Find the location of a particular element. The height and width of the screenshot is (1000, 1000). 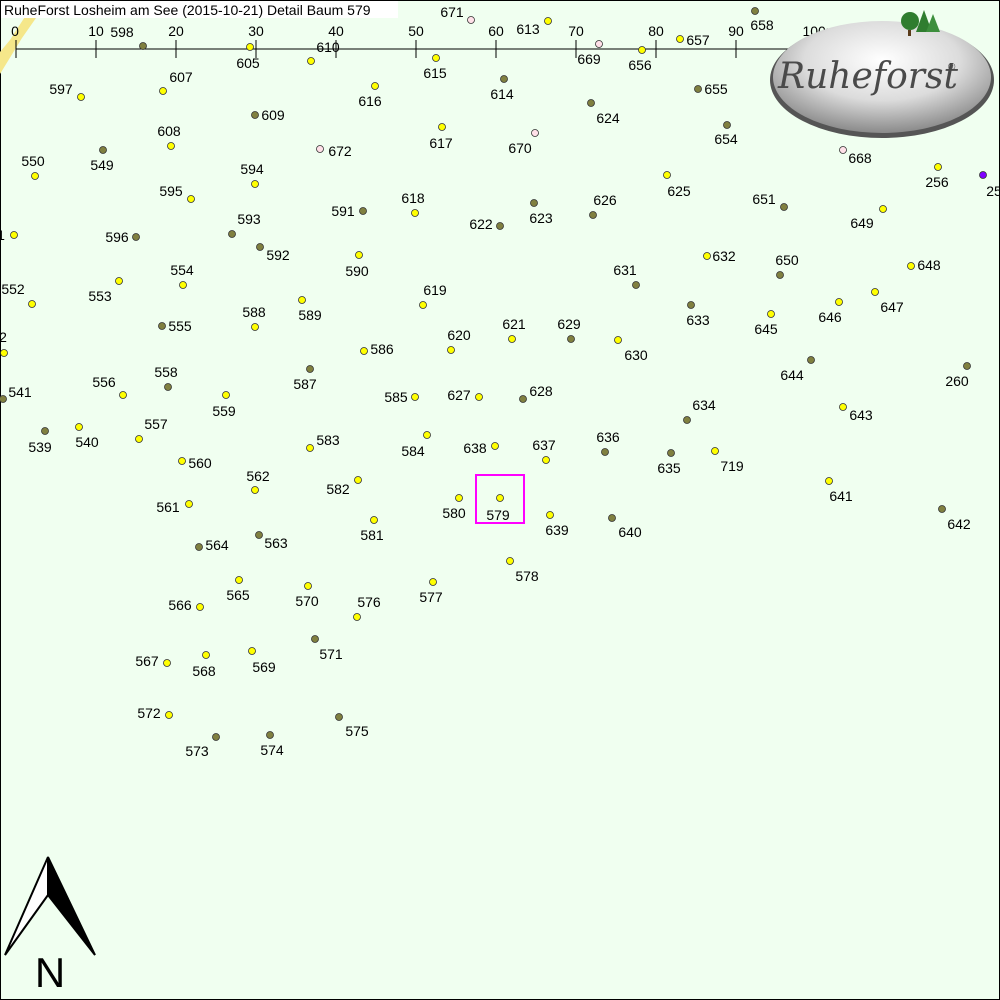

tree-2: 2 is located at coordinates (4, 343).